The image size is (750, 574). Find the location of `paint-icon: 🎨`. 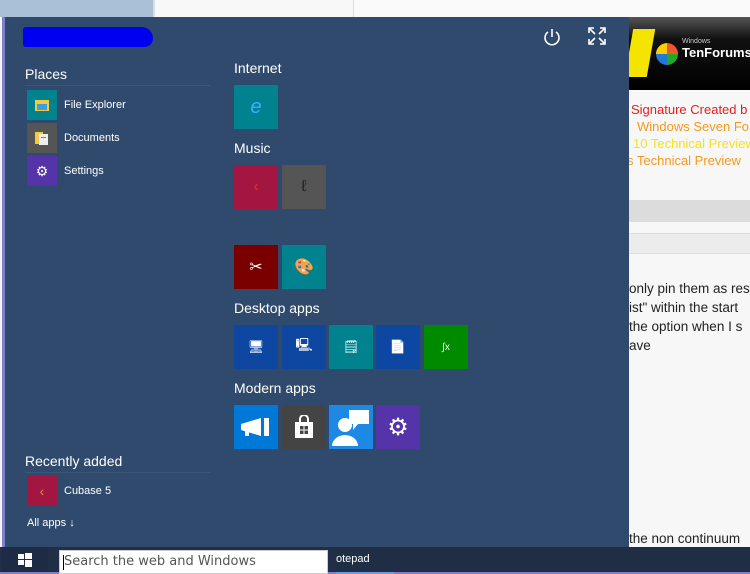

paint-icon: 🎨 is located at coordinates (304, 267).